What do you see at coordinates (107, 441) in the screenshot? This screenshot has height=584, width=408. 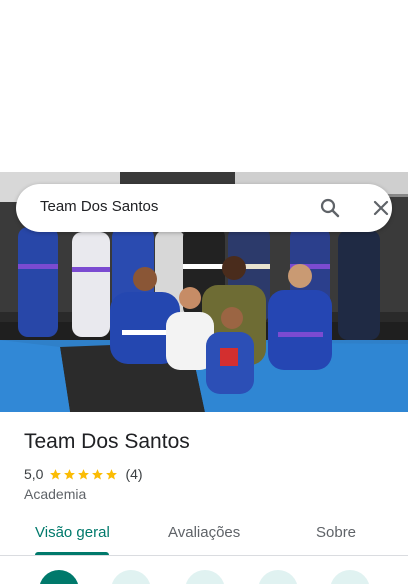 I see `place-title: Team Dos Santos` at bounding box center [107, 441].